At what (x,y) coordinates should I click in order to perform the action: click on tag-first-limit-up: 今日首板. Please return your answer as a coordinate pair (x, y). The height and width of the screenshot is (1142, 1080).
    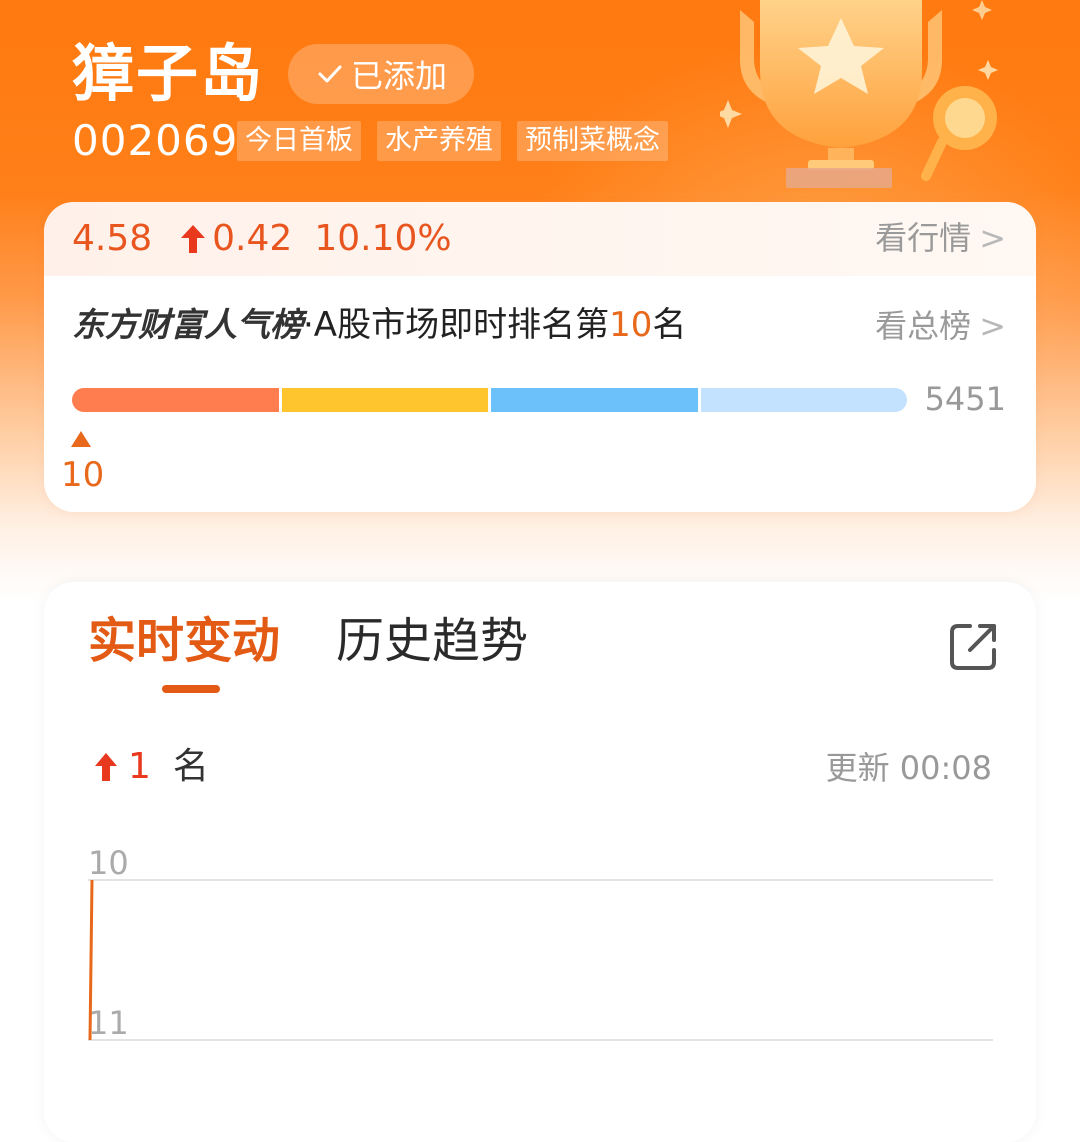
    Looking at the image, I should click on (299, 141).